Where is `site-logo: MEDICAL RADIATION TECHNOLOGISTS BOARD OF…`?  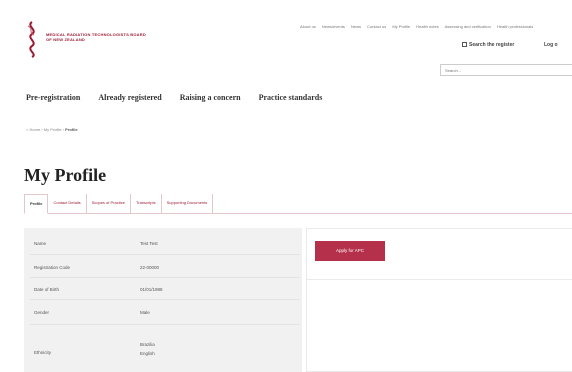
site-logo: MEDICAL RADIATION TECHNOLOGISTS BOARD OF… is located at coordinates (85, 39).